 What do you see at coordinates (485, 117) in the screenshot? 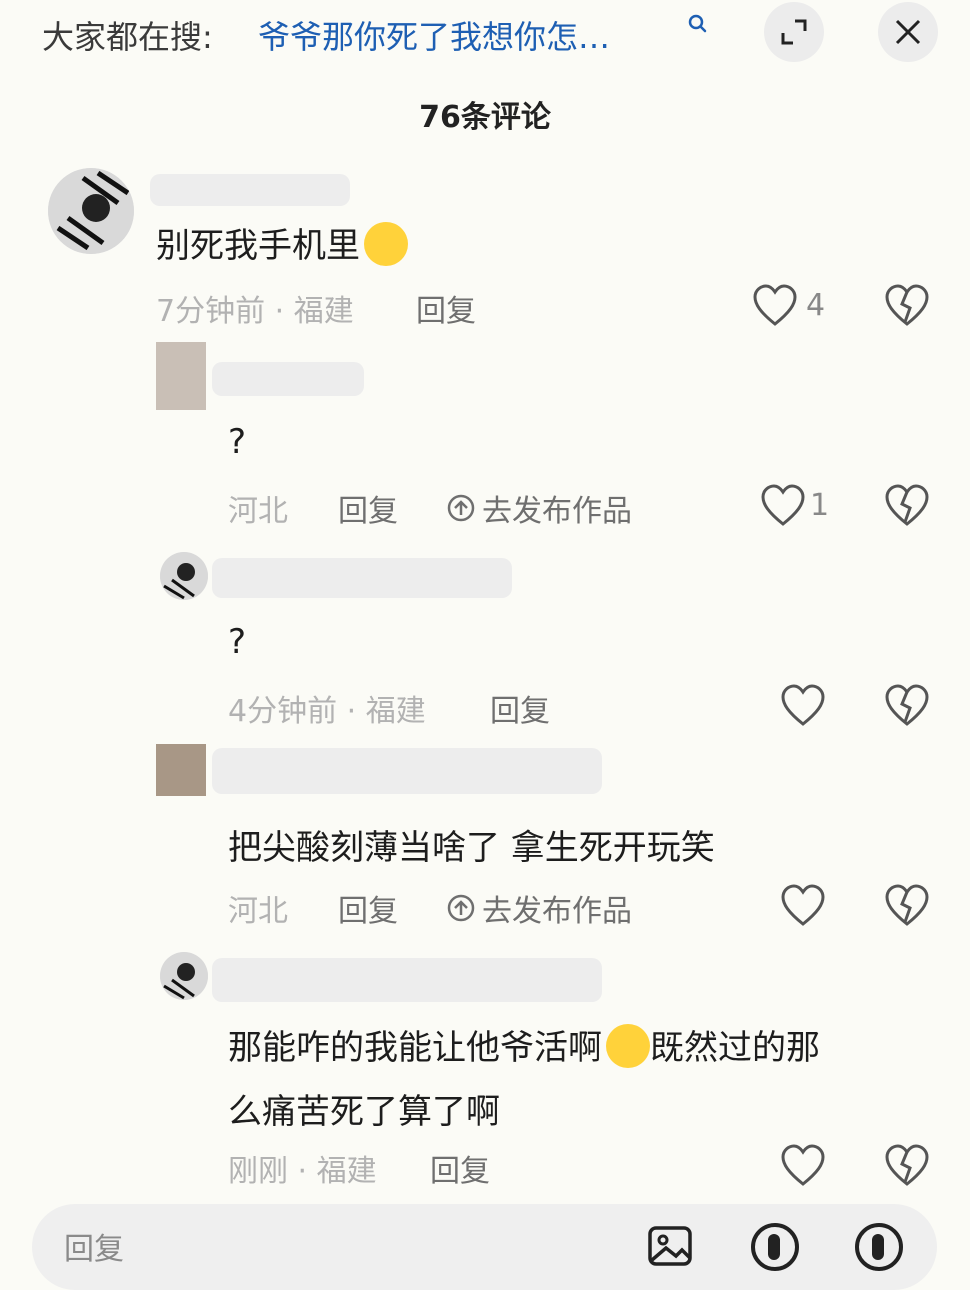
I see `comment-count-title: 76条评论` at bounding box center [485, 117].